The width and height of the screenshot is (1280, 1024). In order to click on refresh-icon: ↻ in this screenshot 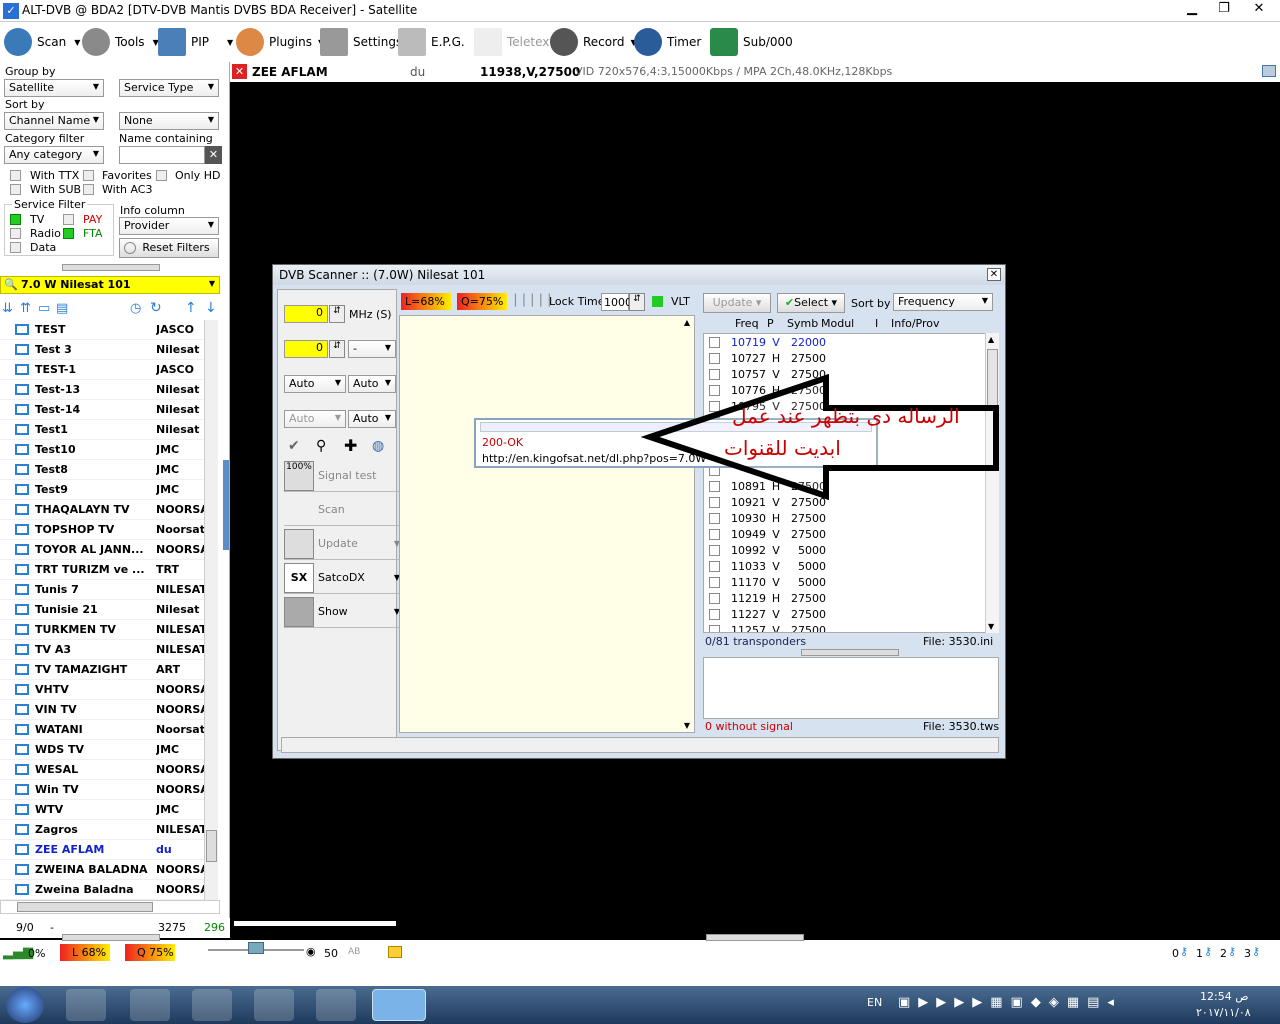, I will do `click(156, 308)`.